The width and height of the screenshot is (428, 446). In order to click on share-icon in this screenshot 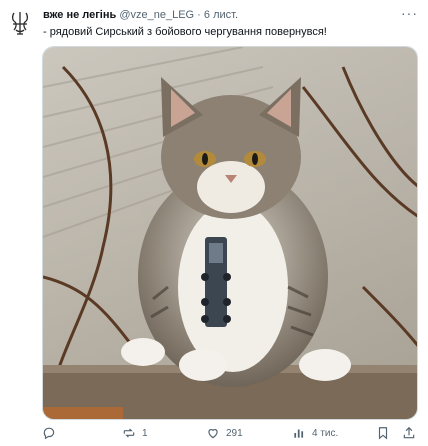, I will do `click(409, 432)`.